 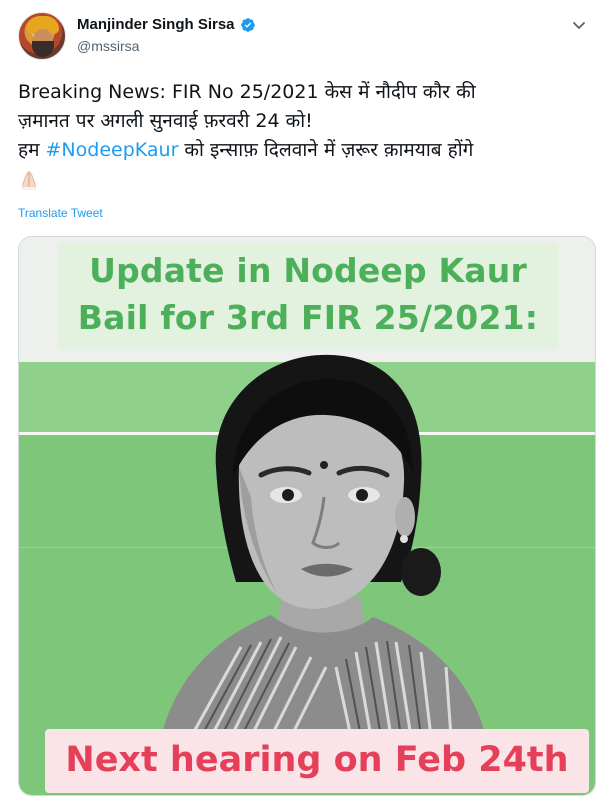 I want to click on verified-badge-icon, so click(x=248, y=25).